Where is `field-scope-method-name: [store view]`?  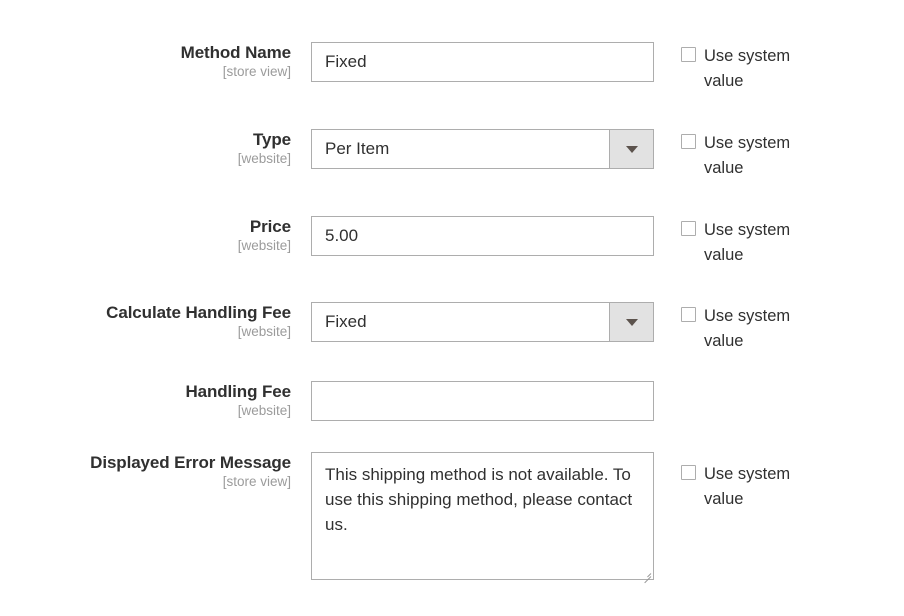
field-scope-method-name: [store view] is located at coordinates (256, 71).